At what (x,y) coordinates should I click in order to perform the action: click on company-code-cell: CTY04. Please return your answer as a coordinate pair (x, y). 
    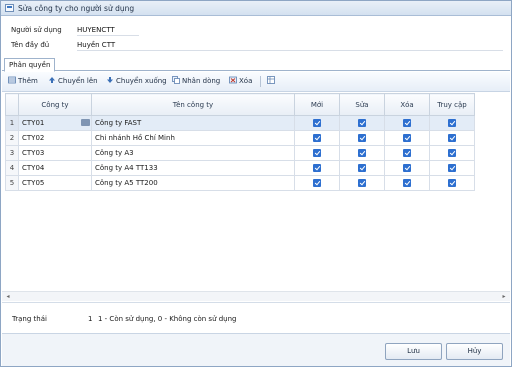
    Looking at the image, I should click on (55, 168).